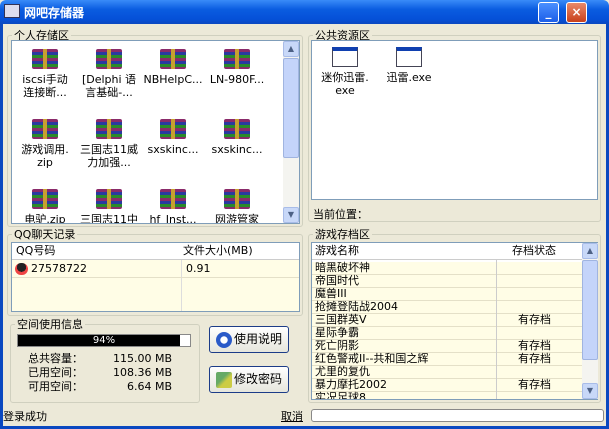 The width and height of the screenshot is (609, 429). Describe the element at coordinates (257, 379) in the screenshot. I see `change-password-label: 修改密码` at that location.